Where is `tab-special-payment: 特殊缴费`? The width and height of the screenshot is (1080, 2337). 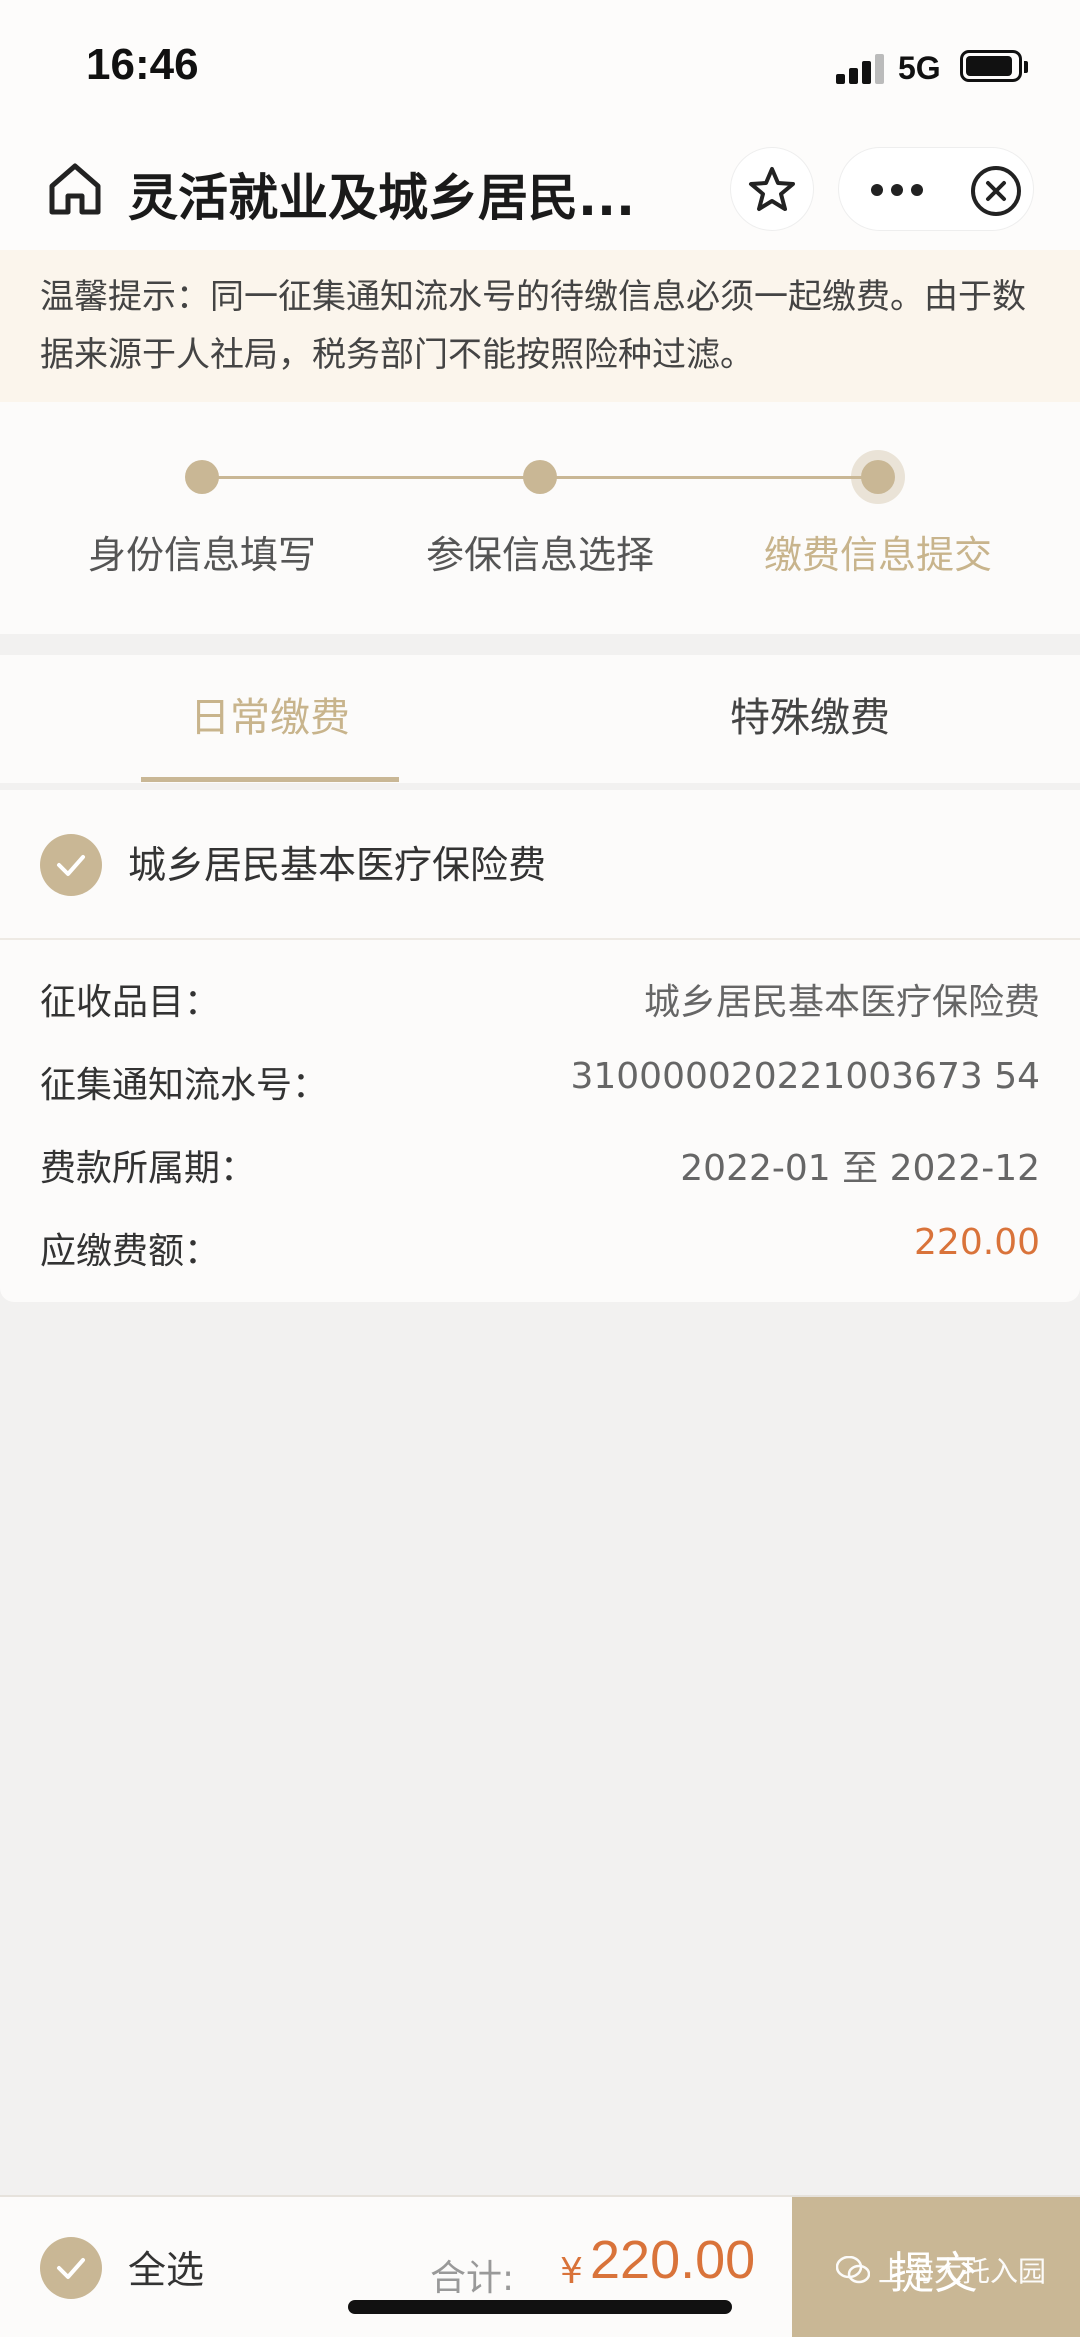 tab-special-payment: 特殊缴费 is located at coordinates (810, 714).